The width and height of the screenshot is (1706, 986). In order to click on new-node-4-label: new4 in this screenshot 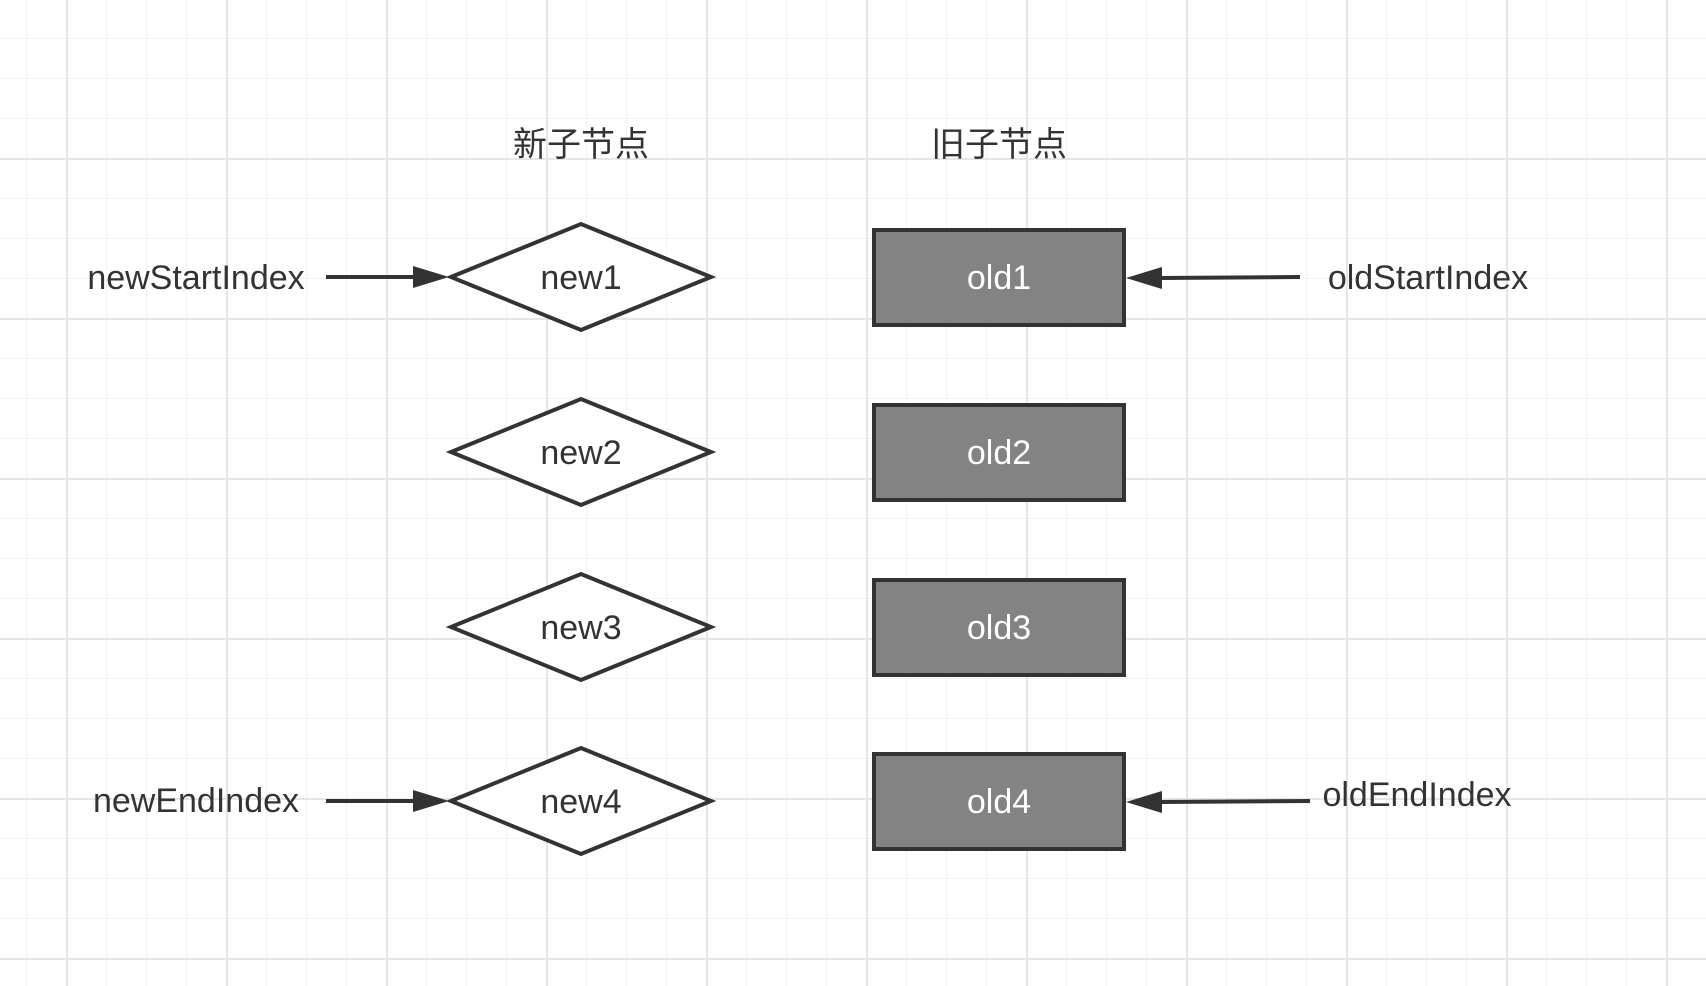, I will do `click(580, 802)`.